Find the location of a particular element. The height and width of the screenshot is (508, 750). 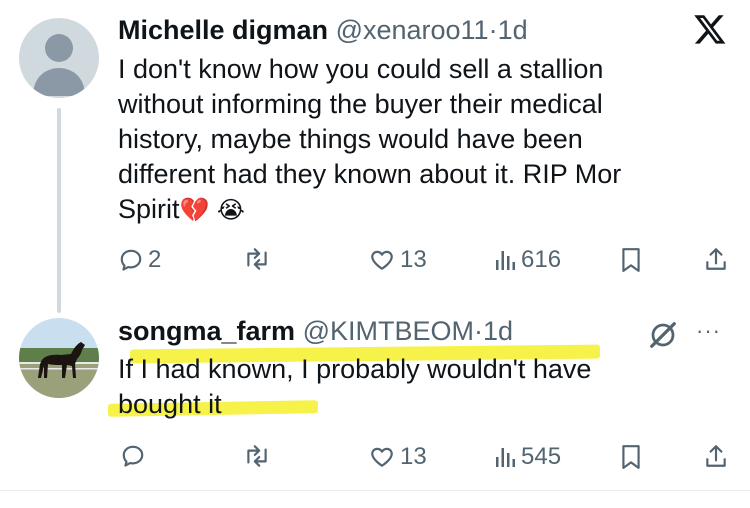

views-button: 616 is located at coordinates (527, 260).